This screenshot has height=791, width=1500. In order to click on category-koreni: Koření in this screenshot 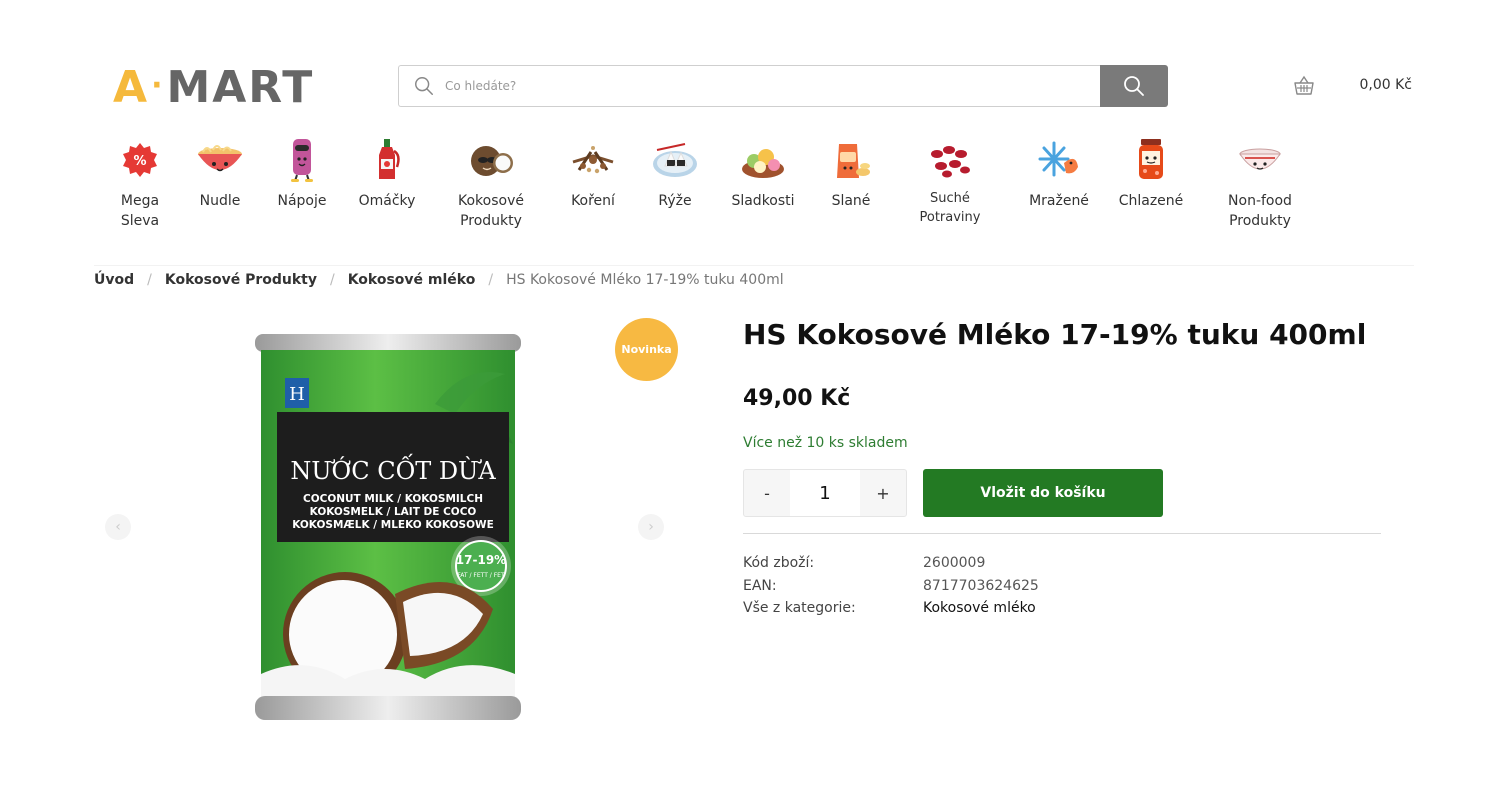, I will do `click(593, 173)`.